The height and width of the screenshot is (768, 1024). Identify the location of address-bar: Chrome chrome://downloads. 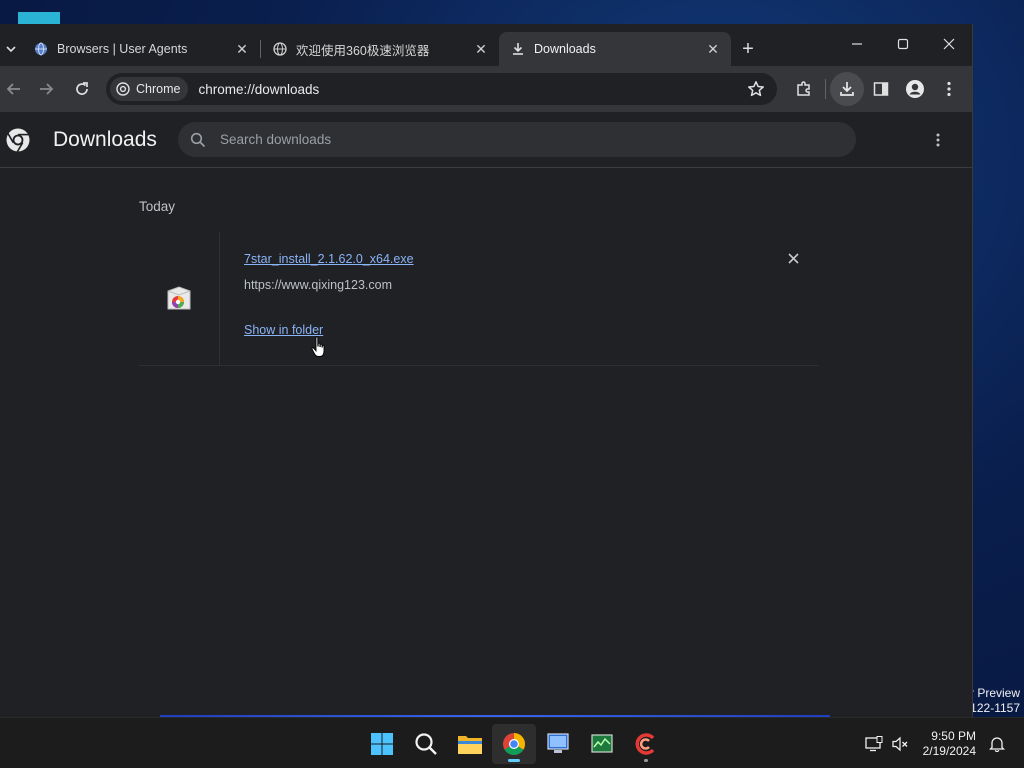
(441, 89).